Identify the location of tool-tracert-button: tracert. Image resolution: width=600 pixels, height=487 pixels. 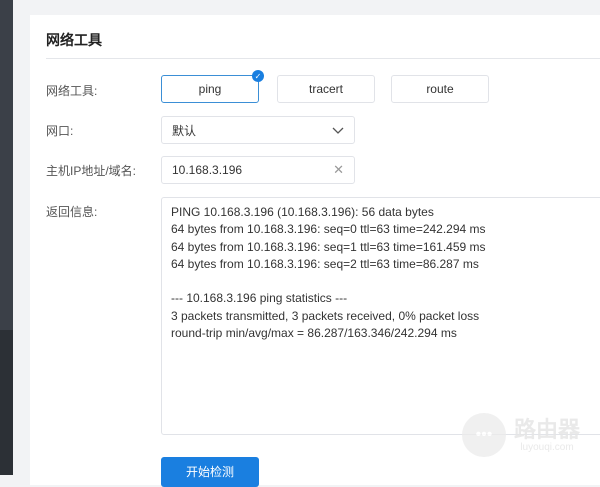
(326, 89).